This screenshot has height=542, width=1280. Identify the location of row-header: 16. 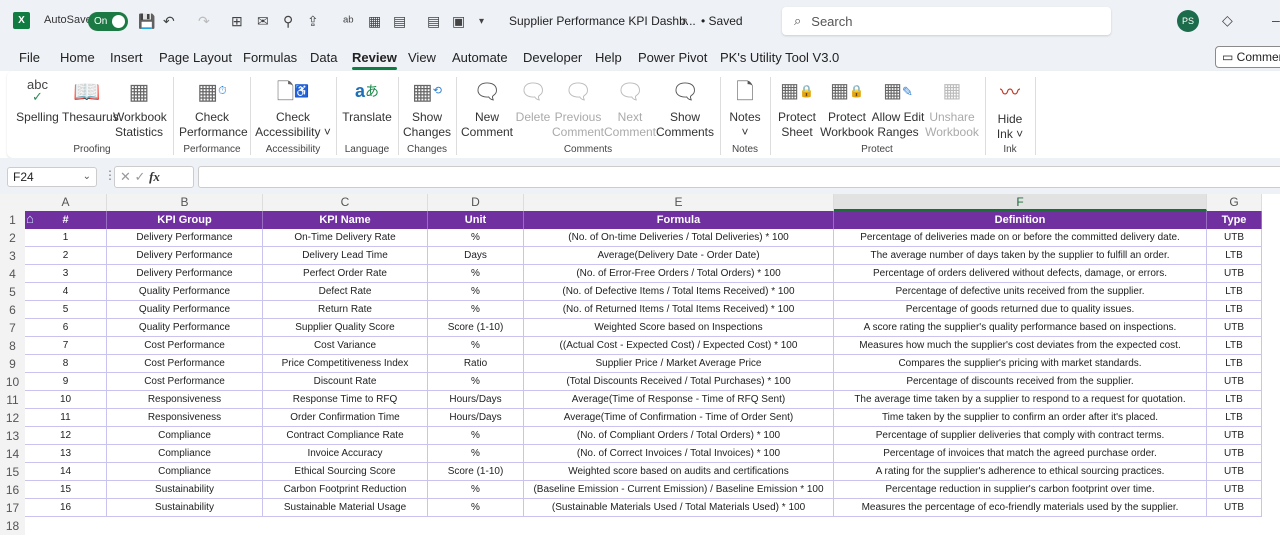
(12, 490).